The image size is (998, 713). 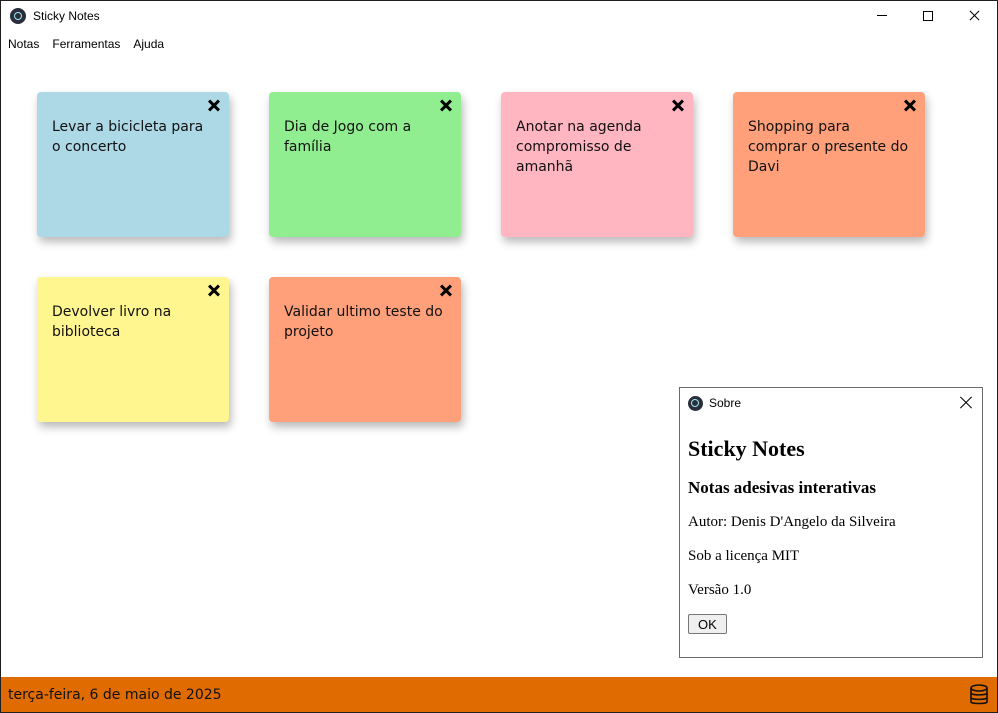 What do you see at coordinates (365, 137) in the screenshot?
I see `note-text: Dia de Jogo com a família` at bounding box center [365, 137].